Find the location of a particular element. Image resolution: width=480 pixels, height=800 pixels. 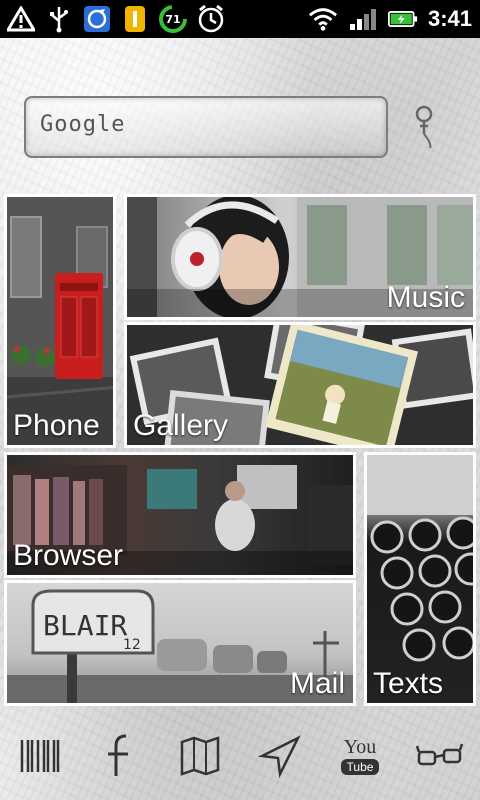

youtube-tube-text: Tube is located at coordinates (360, 767).